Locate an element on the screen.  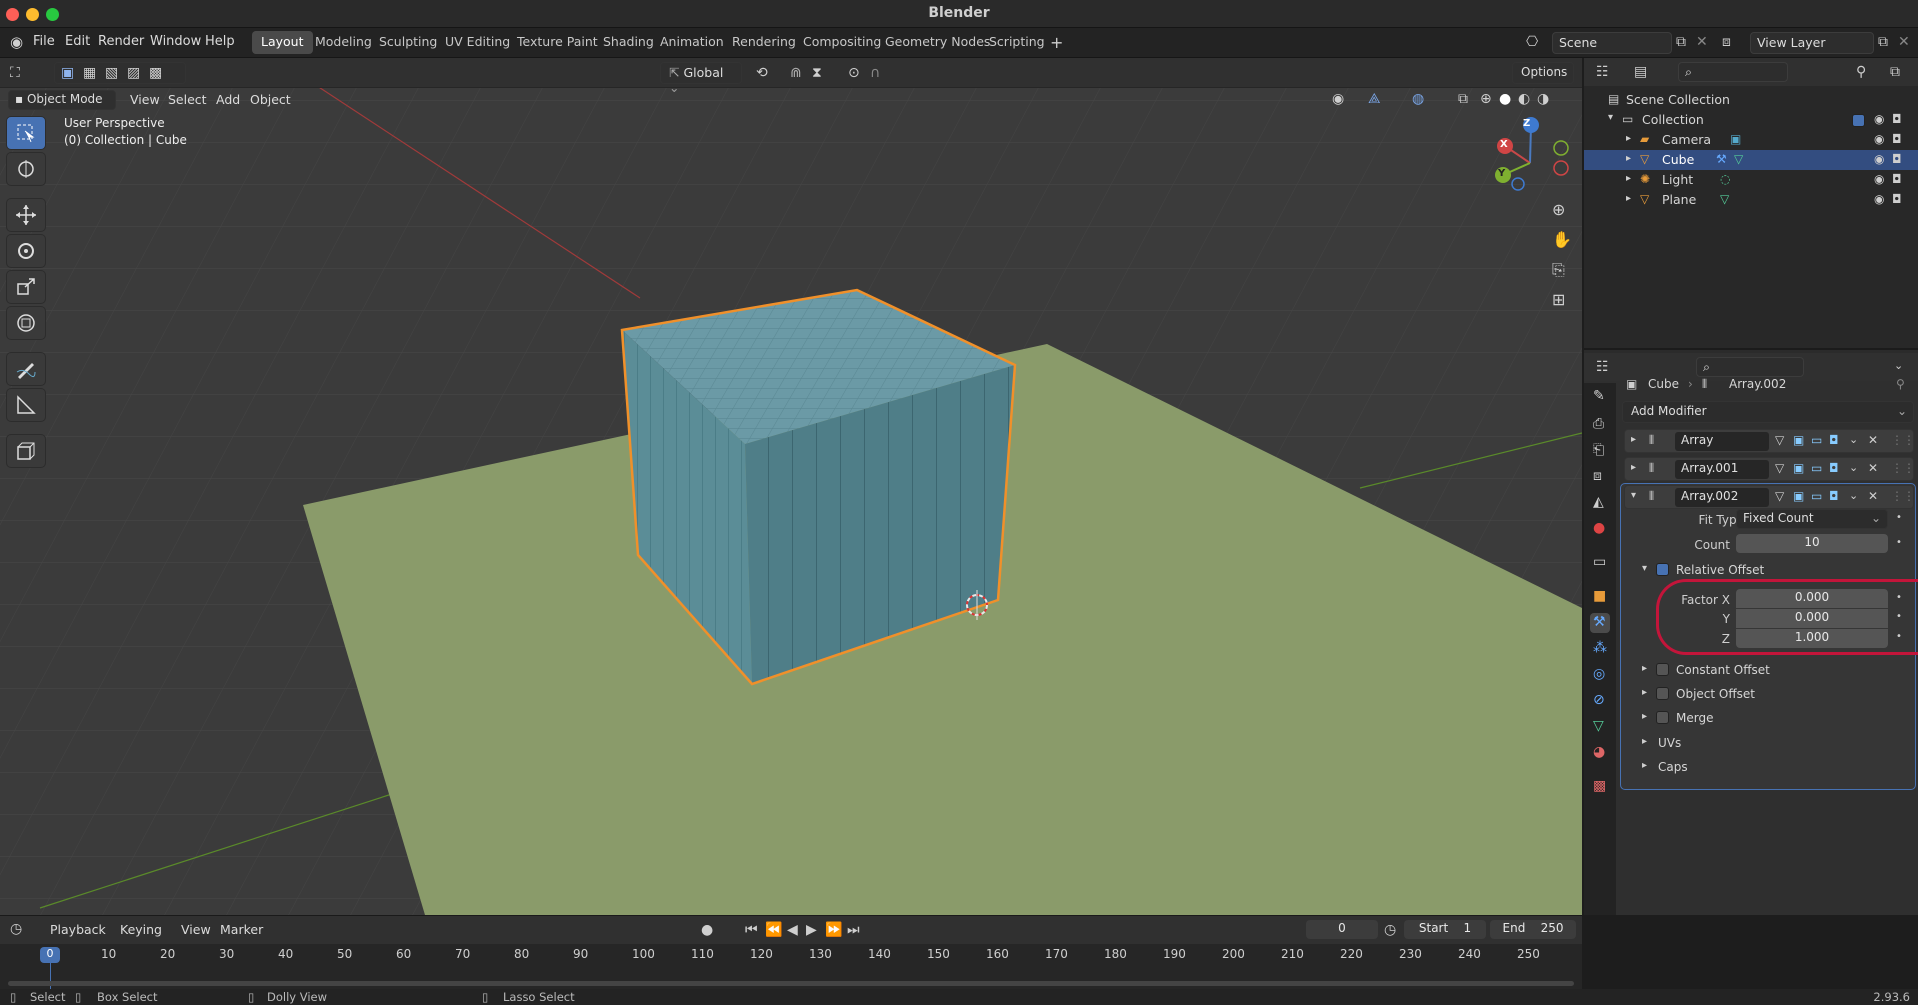
options-dropdown: Options is located at coordinates (1543, 73).